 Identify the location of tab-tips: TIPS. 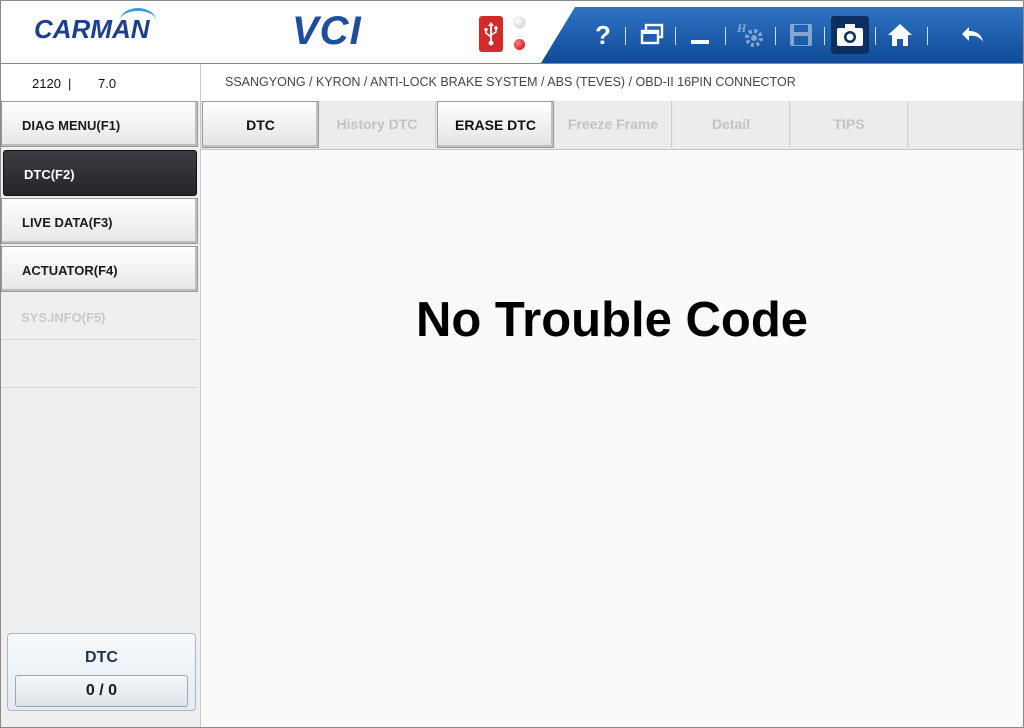
(849, 124).